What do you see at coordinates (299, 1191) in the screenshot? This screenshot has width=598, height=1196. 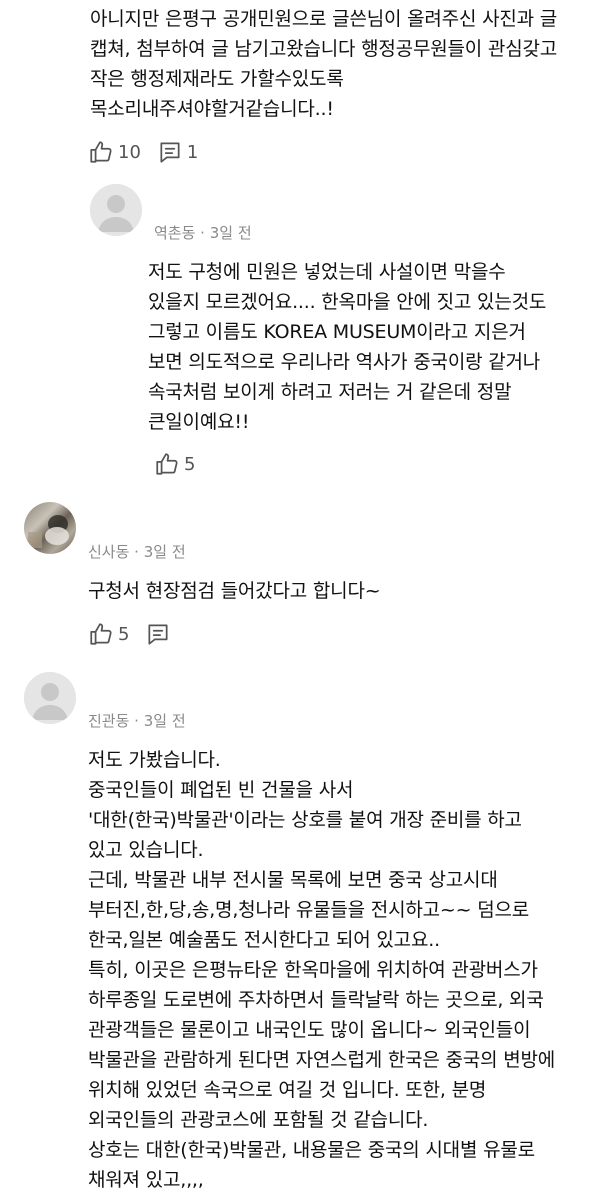 I see `bottom-fade` at bounding box center [299, 1191].